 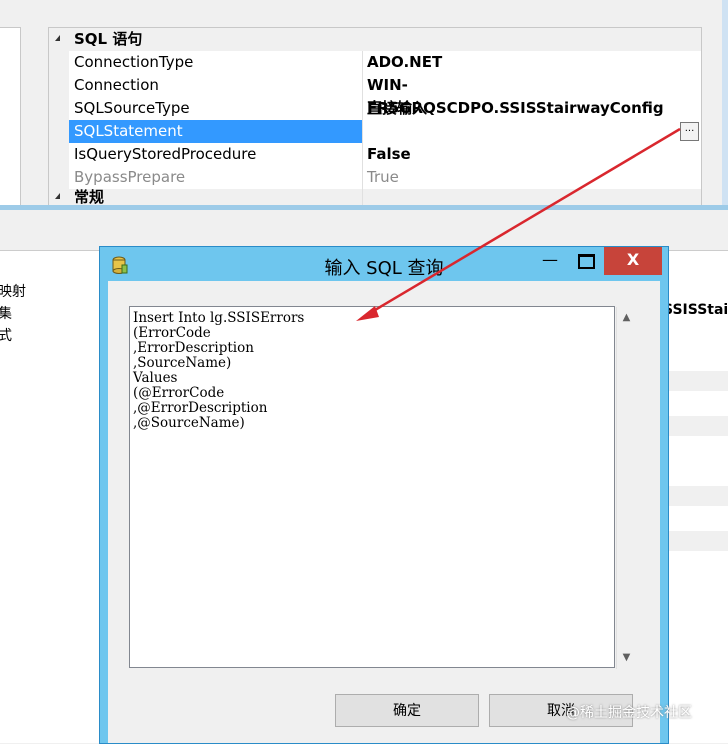 I want to click on section-title: 常规, so click(x=89, y=197).